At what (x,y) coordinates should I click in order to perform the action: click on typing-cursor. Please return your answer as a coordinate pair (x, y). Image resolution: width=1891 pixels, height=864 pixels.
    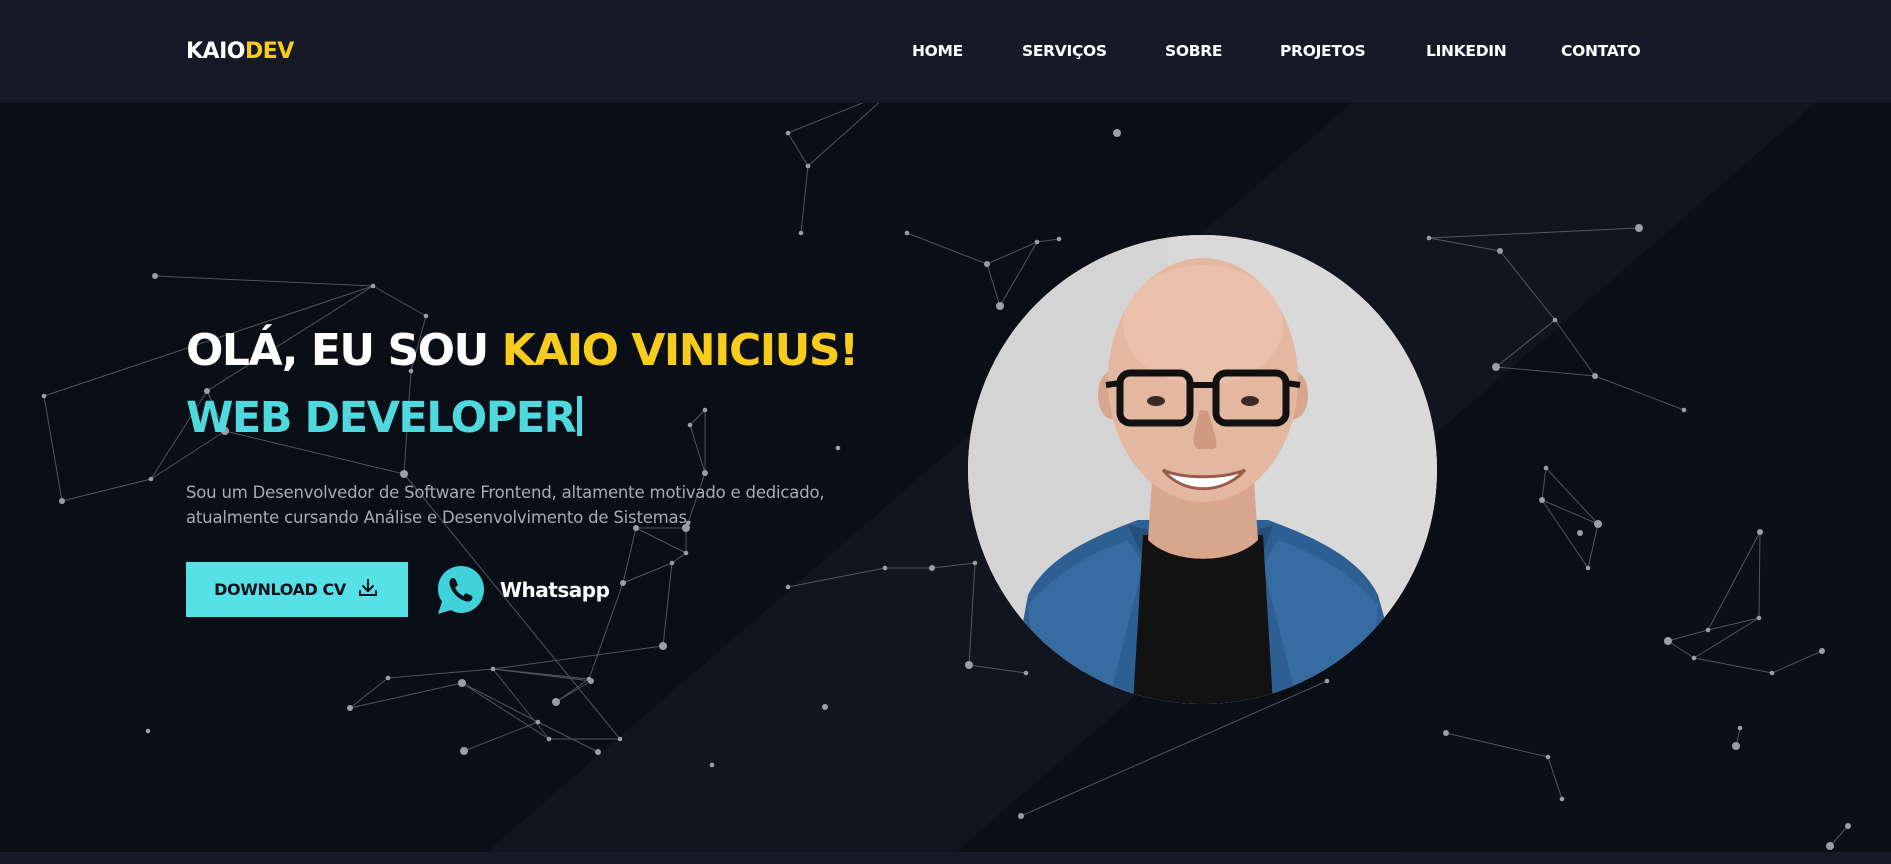
    Looking at the image, I should click on (580, 416).